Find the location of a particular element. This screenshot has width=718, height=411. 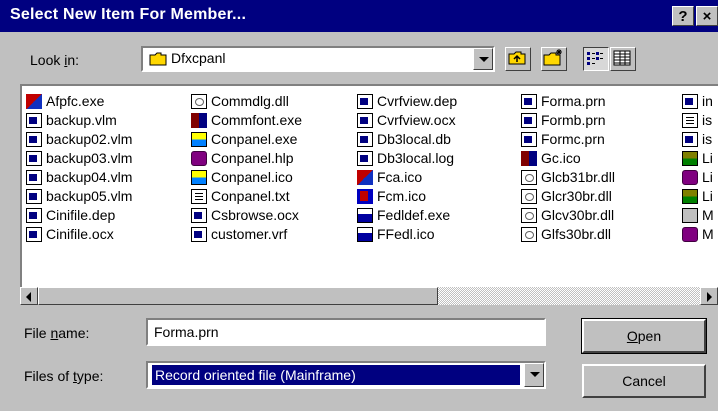

file-item-name: Li is located at coordinates (707, 196).